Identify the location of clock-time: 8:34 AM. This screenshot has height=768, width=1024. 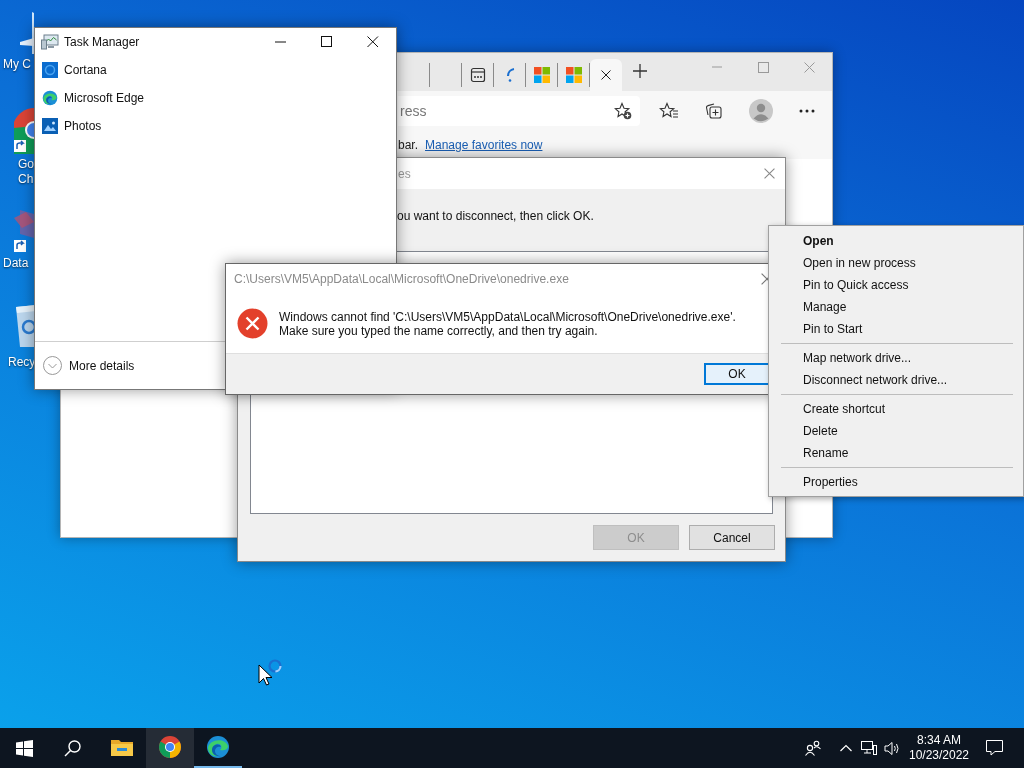
(939, 740).